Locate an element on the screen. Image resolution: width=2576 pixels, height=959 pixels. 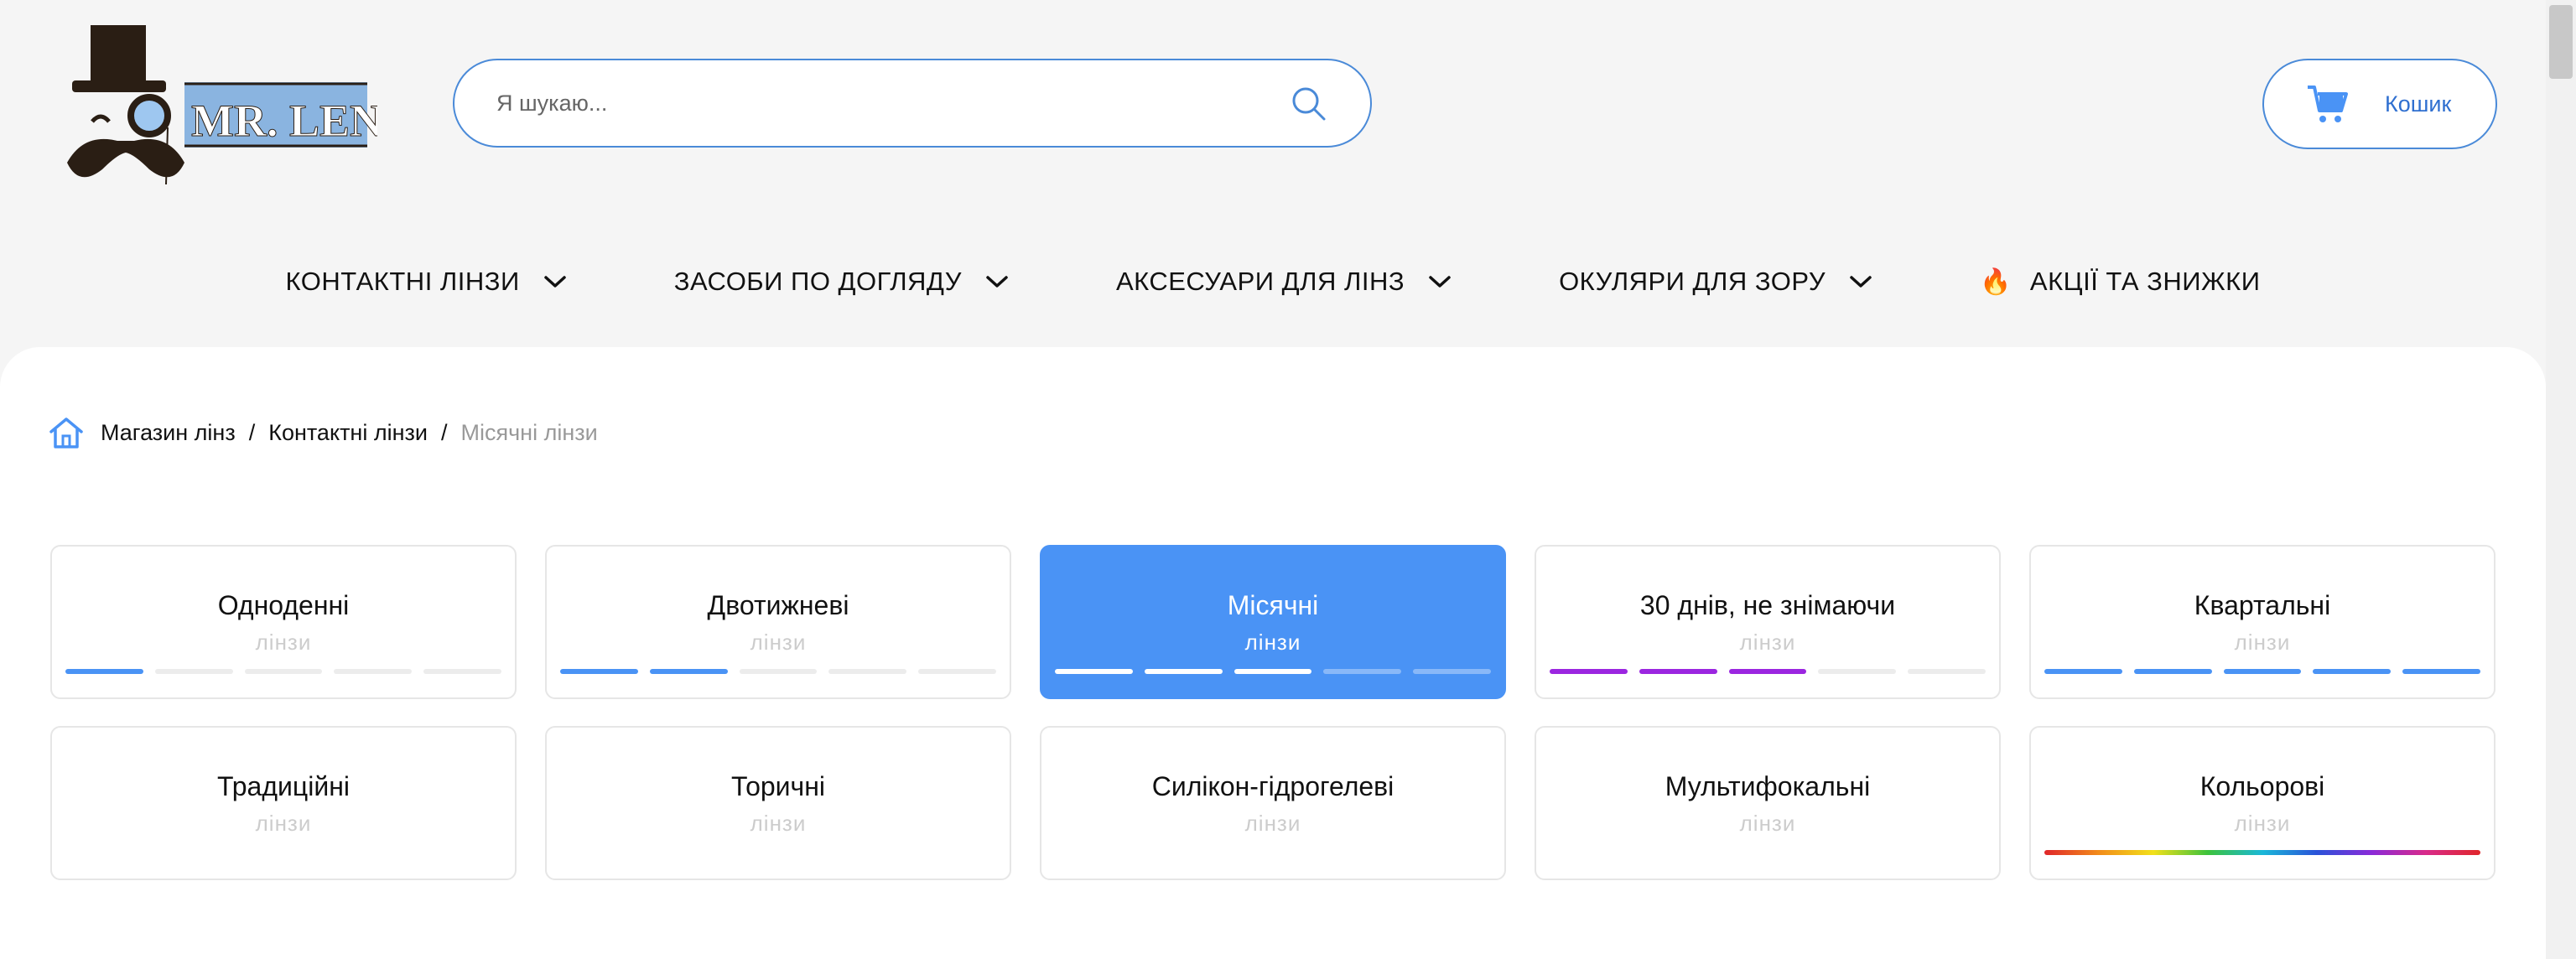
logo: MR. LENS is located at coordinates (237, 101).